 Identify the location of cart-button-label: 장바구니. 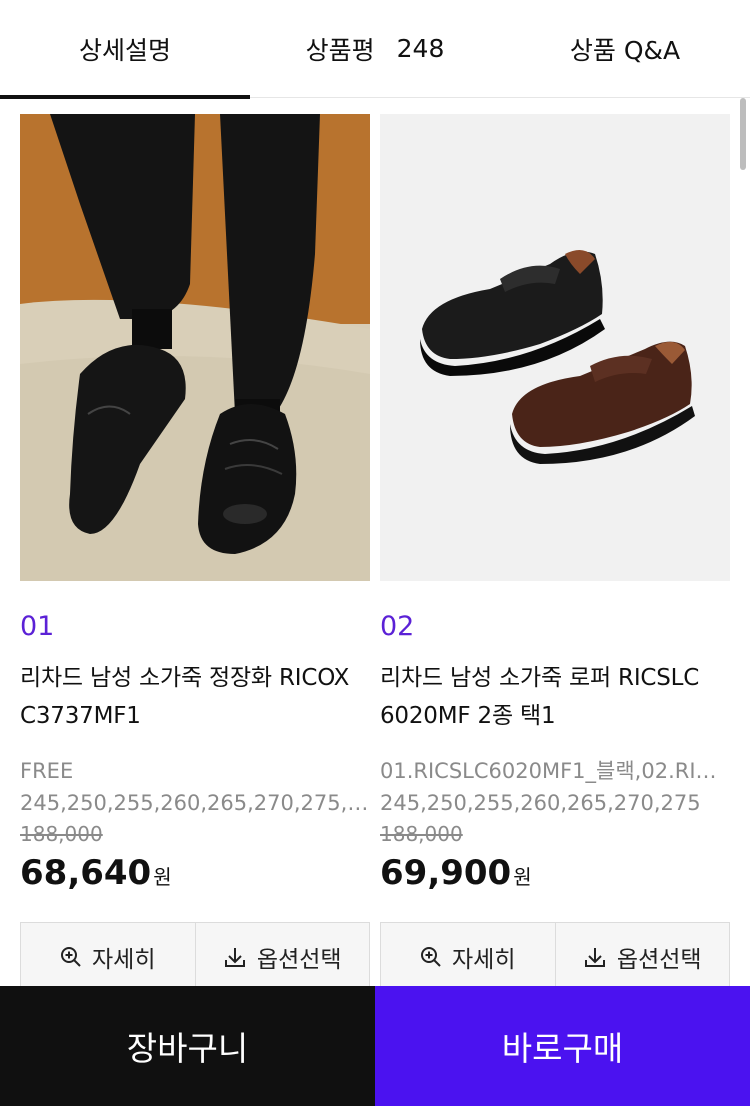
(187, 1048).